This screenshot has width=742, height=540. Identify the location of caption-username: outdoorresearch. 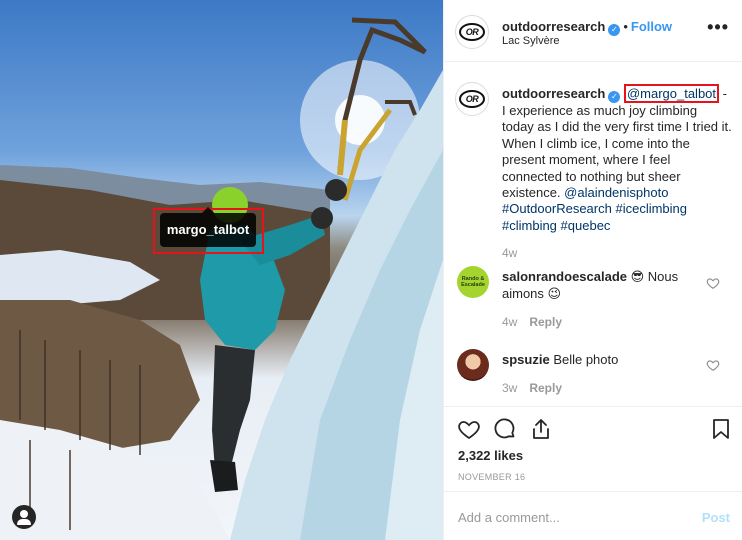
(553, 93).